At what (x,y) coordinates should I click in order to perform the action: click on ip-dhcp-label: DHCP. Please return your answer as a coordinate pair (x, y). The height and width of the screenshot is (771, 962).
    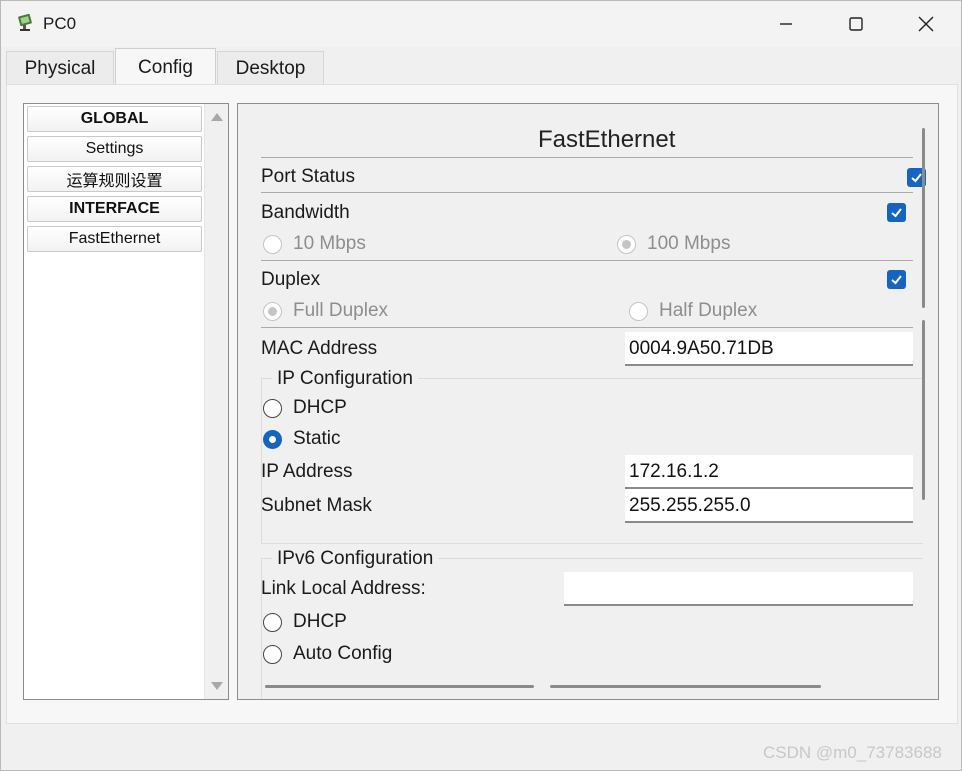
    Looking at the image, I should click on (320, 407).